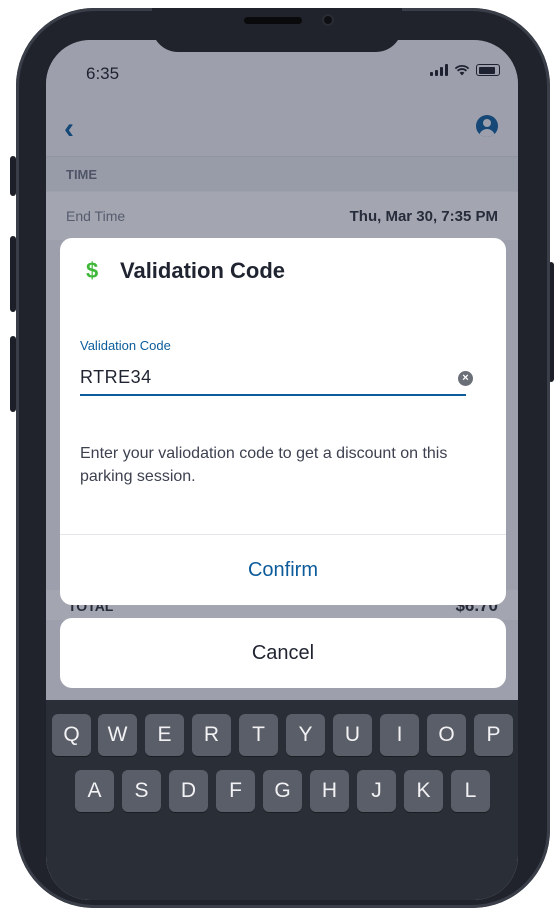  I want to click on cancel-sheet: Cancel, so click(283, 653).